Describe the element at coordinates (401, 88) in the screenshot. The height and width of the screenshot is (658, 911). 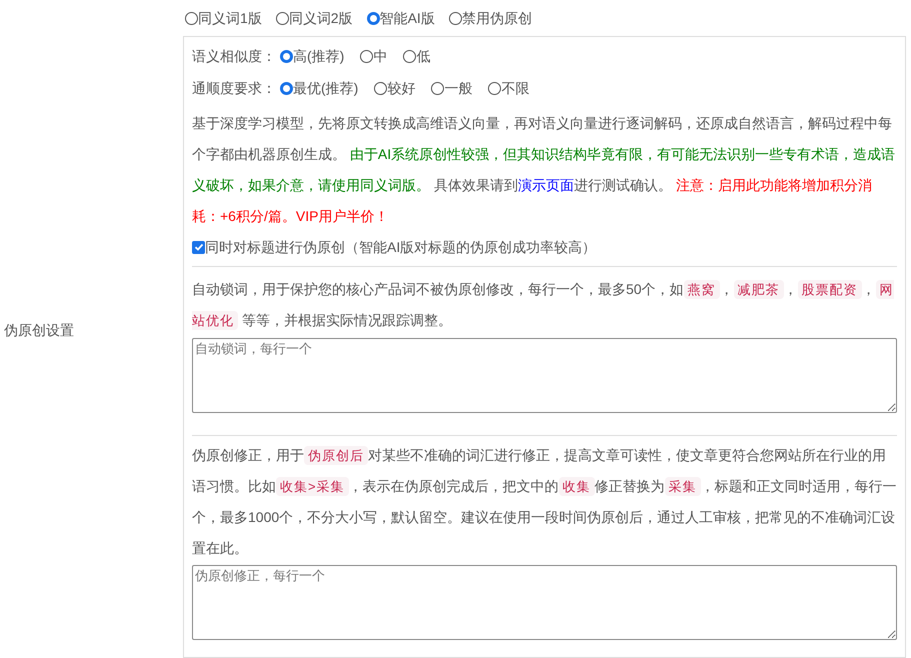
I see `setting-option: 较好` at that location.